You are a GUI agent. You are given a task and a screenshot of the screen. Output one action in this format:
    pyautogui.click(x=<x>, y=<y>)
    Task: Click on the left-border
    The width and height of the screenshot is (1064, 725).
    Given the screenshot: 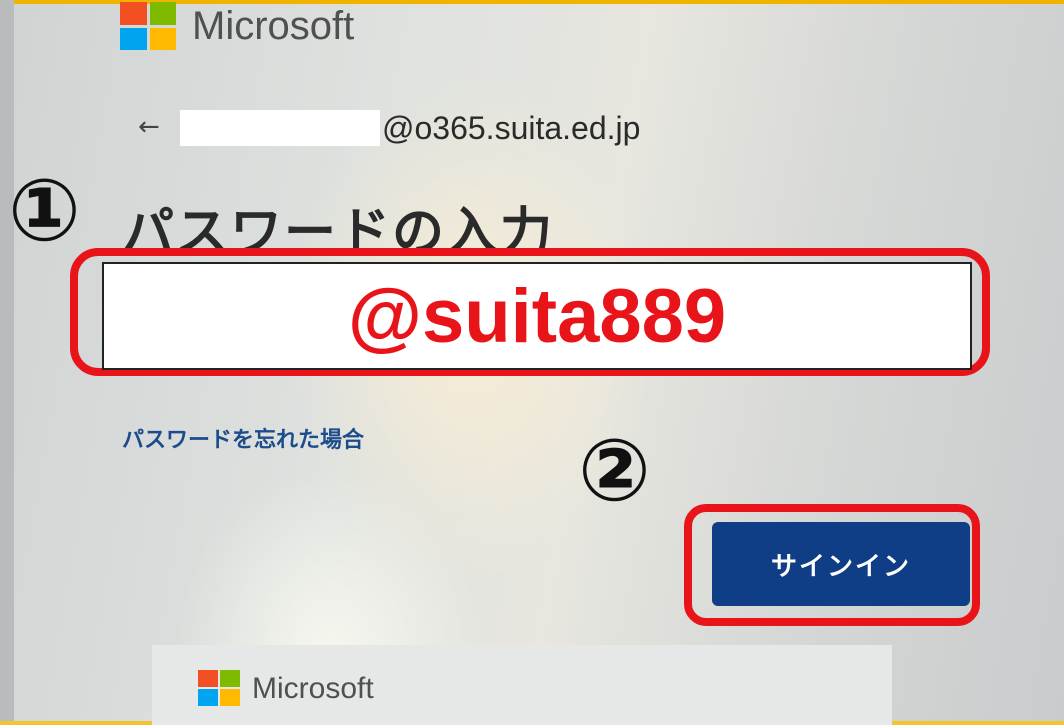 What is the action you would take?
    pyautogui.click(x=7, y=360)
    